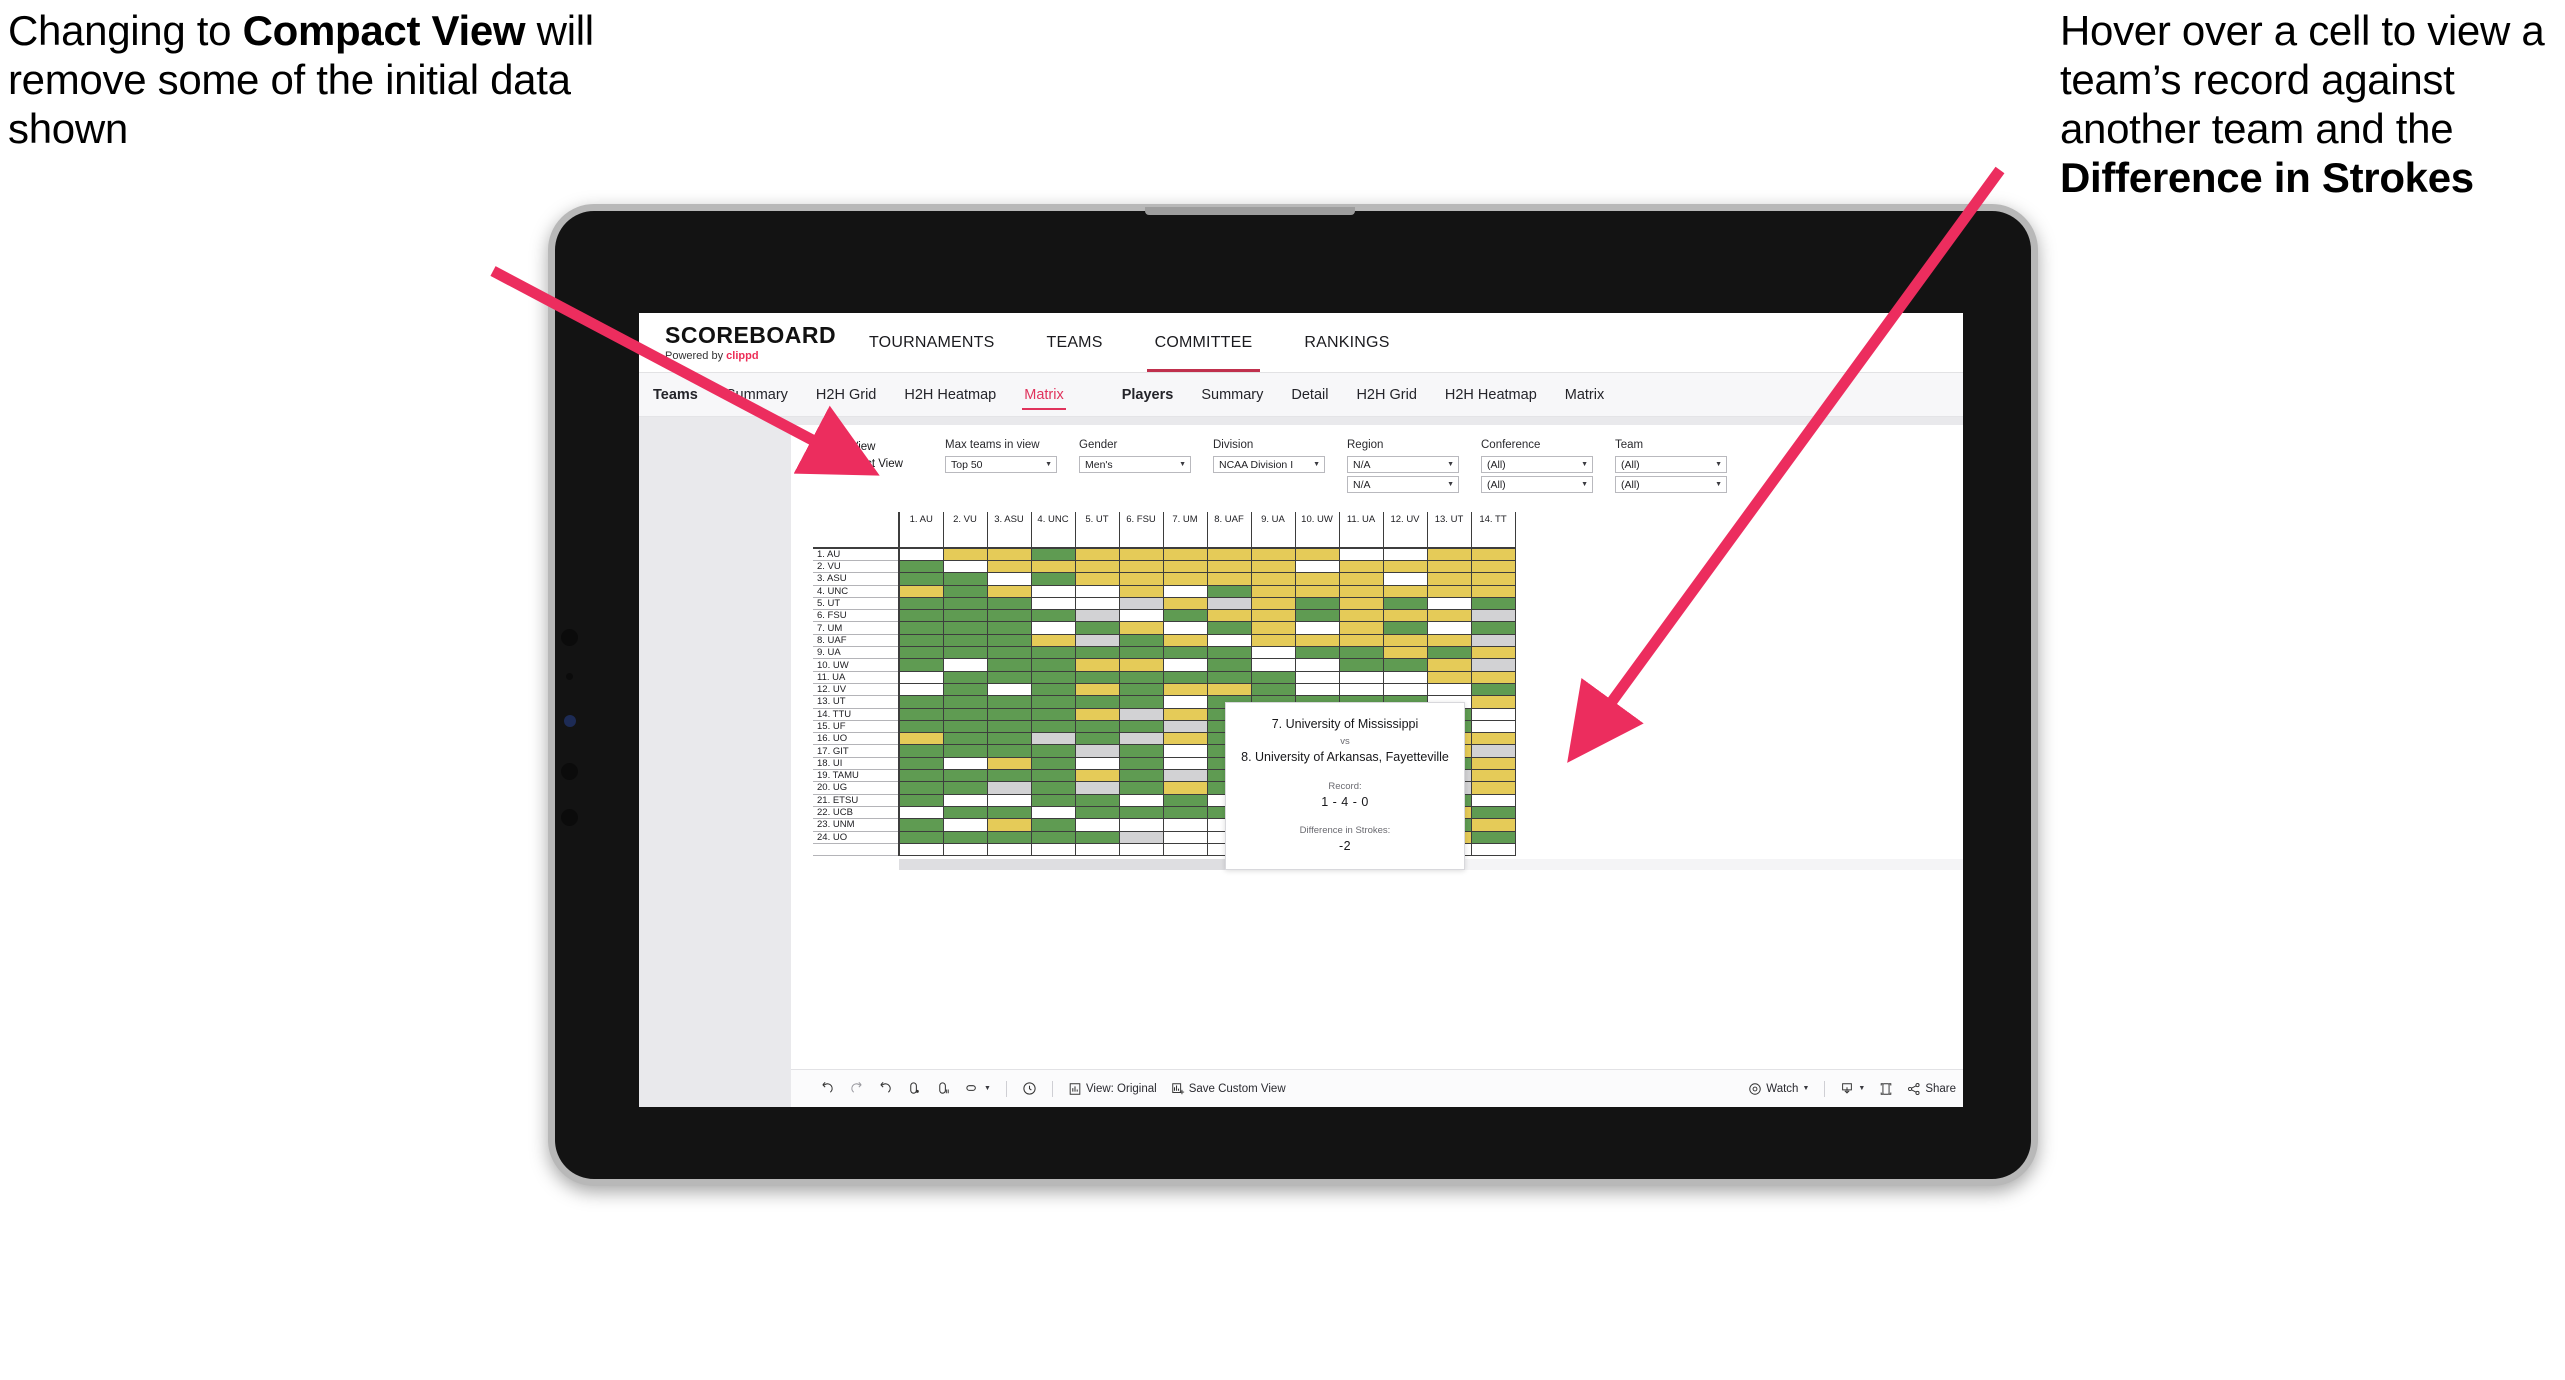 This screenshot has height=1380, width=2565. Describe the element at coordinates (856, 837) in the screenshot. I see `matrix-row-header: 24. UO` at that location.